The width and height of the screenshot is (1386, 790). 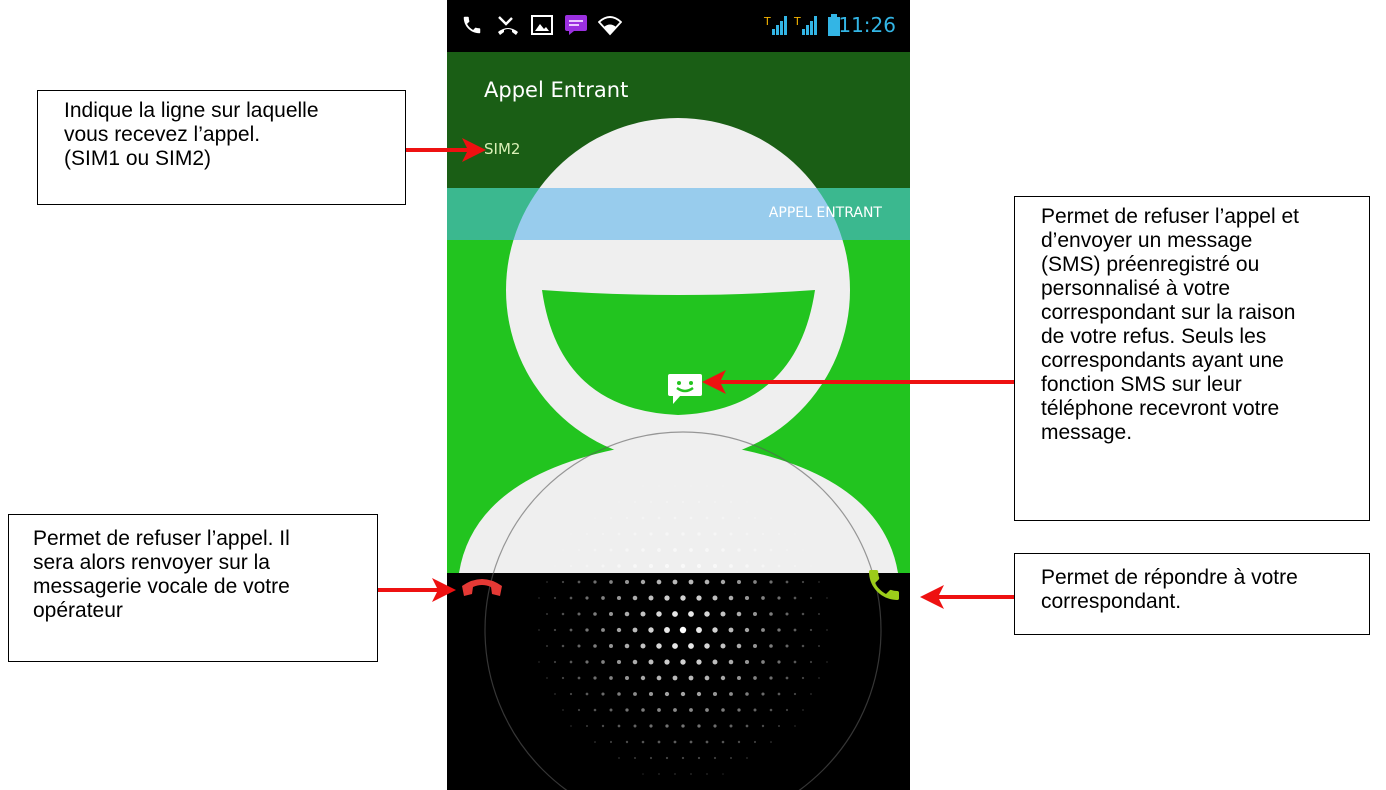 I want to click on call-title: Appel Entrant, so click(x=556, y=90).